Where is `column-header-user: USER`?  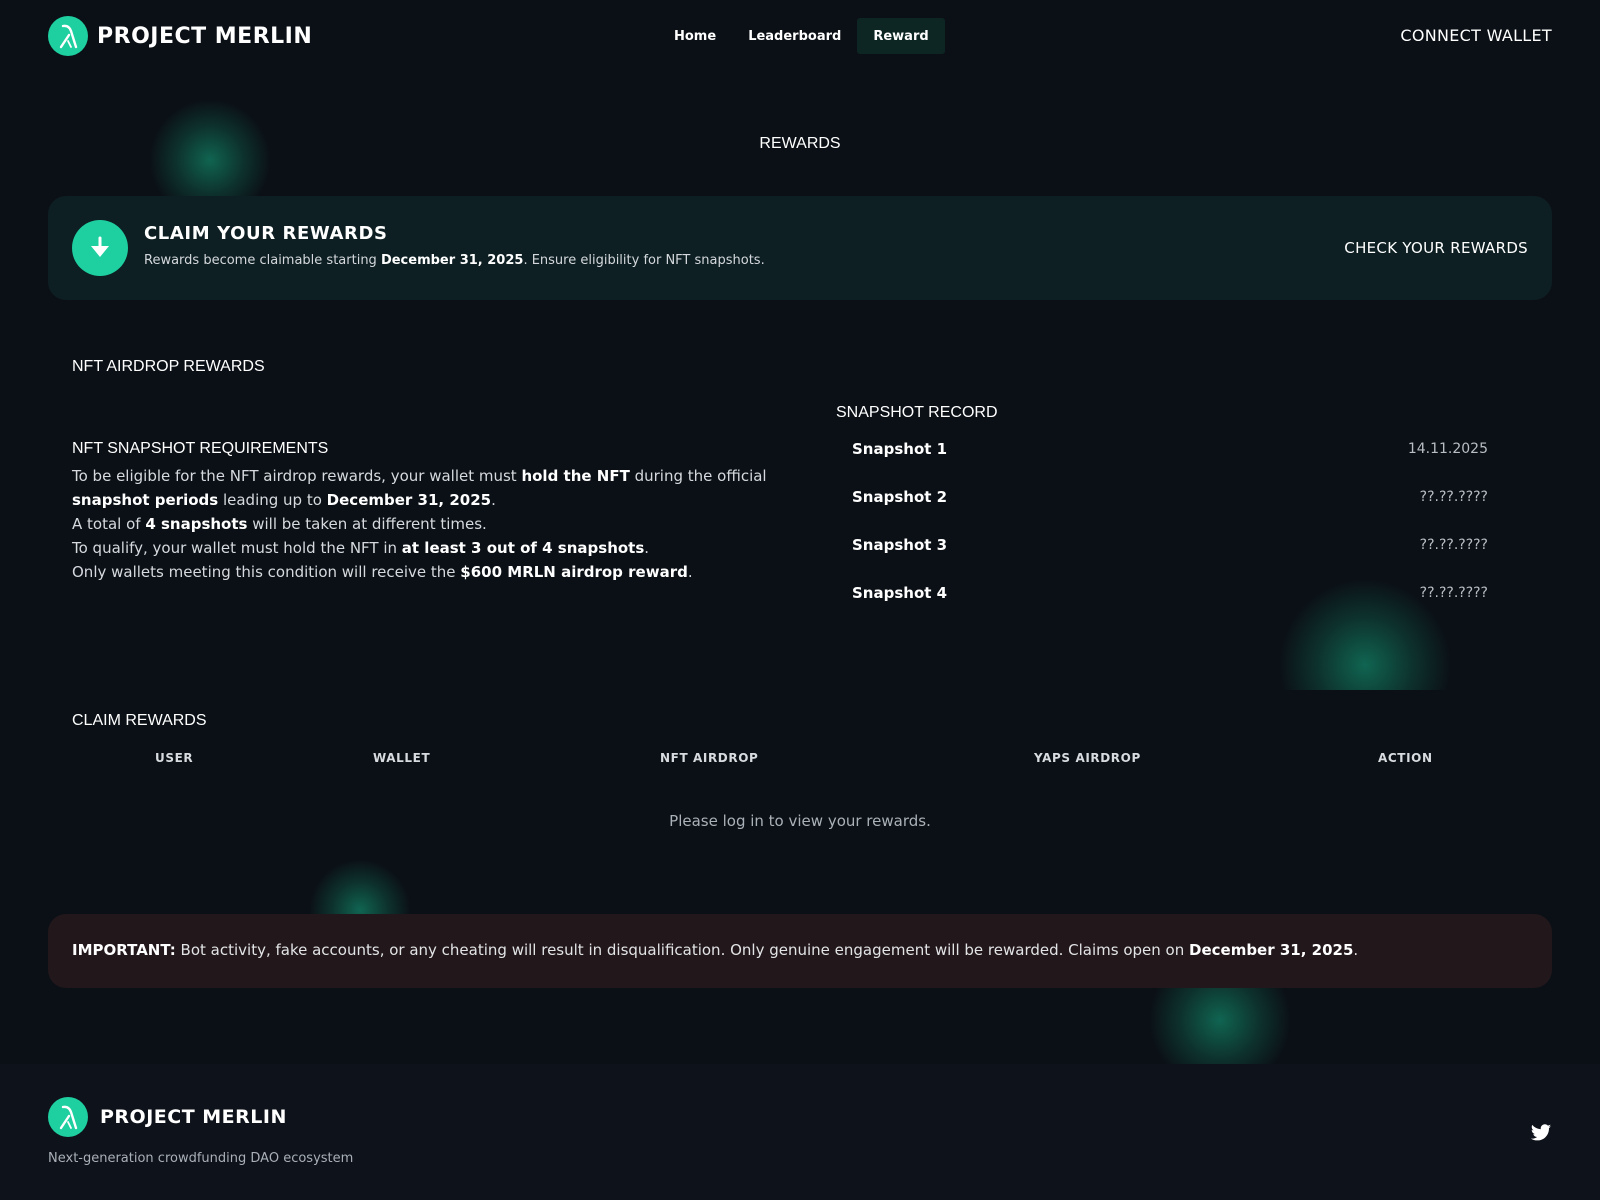
column-header-user: USER is located at coordinates (174, 758).